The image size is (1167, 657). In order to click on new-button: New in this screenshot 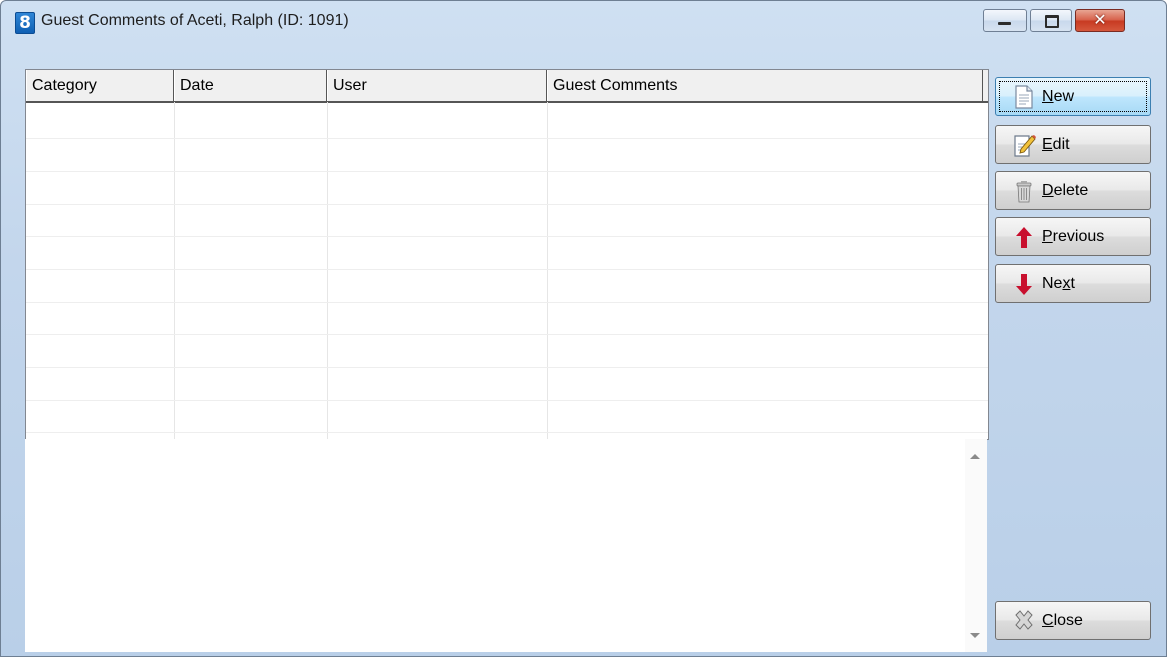, I will do `click(1073, 96)`.